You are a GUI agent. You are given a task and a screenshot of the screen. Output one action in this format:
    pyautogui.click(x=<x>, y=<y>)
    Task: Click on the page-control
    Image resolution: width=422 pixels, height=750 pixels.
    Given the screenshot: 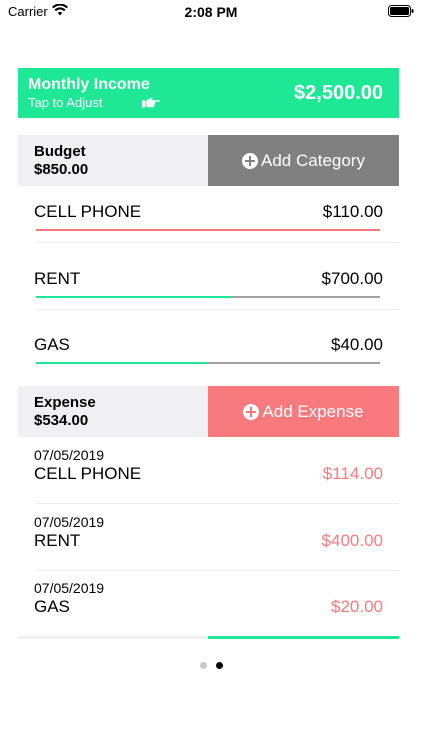 What is the action you would take?
    pyautogui.click(x=211, y=666)
    